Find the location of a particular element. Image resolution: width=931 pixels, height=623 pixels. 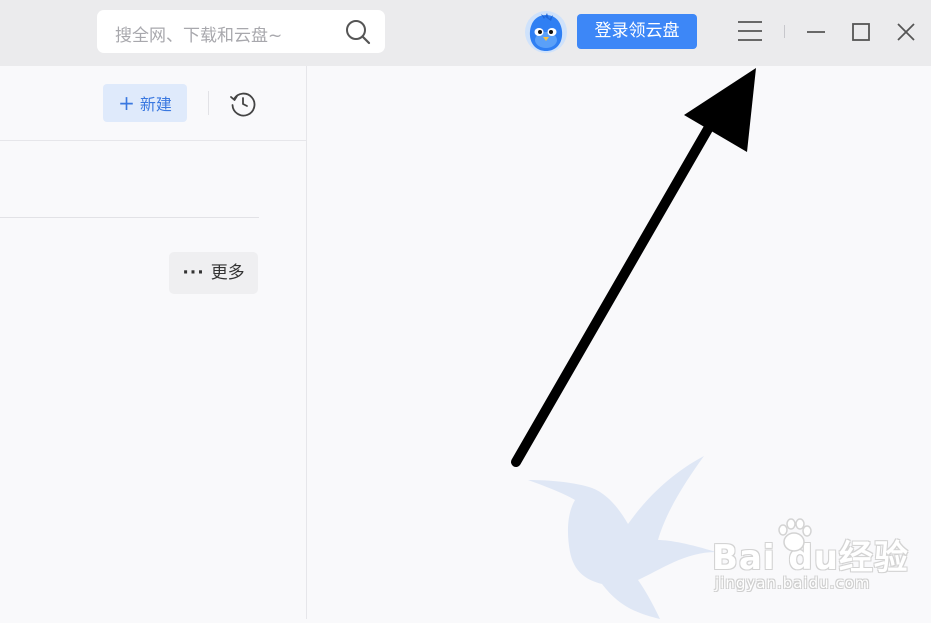

baidu-watermark: Bai du经验 jingyan.baidu.com is located at coordinates (810, 555).